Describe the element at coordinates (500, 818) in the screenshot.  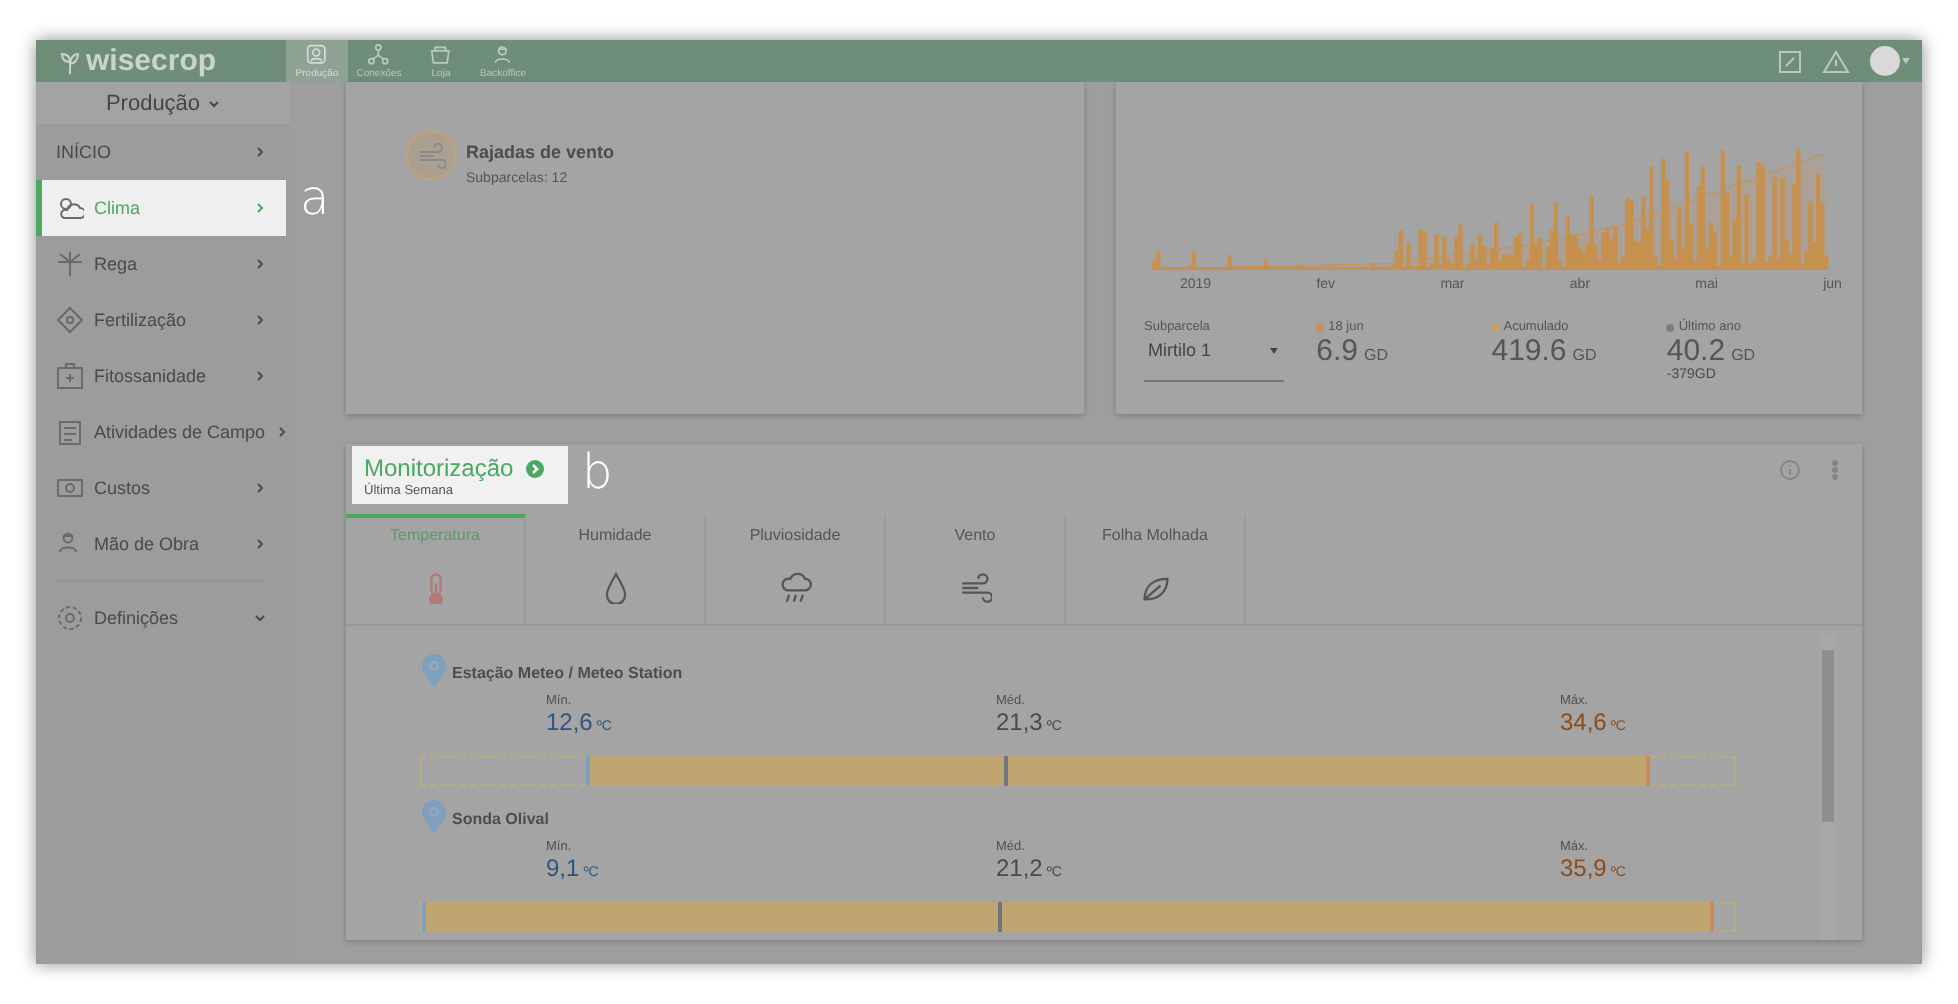
I see `station-name: Sonda Olival` at that location.